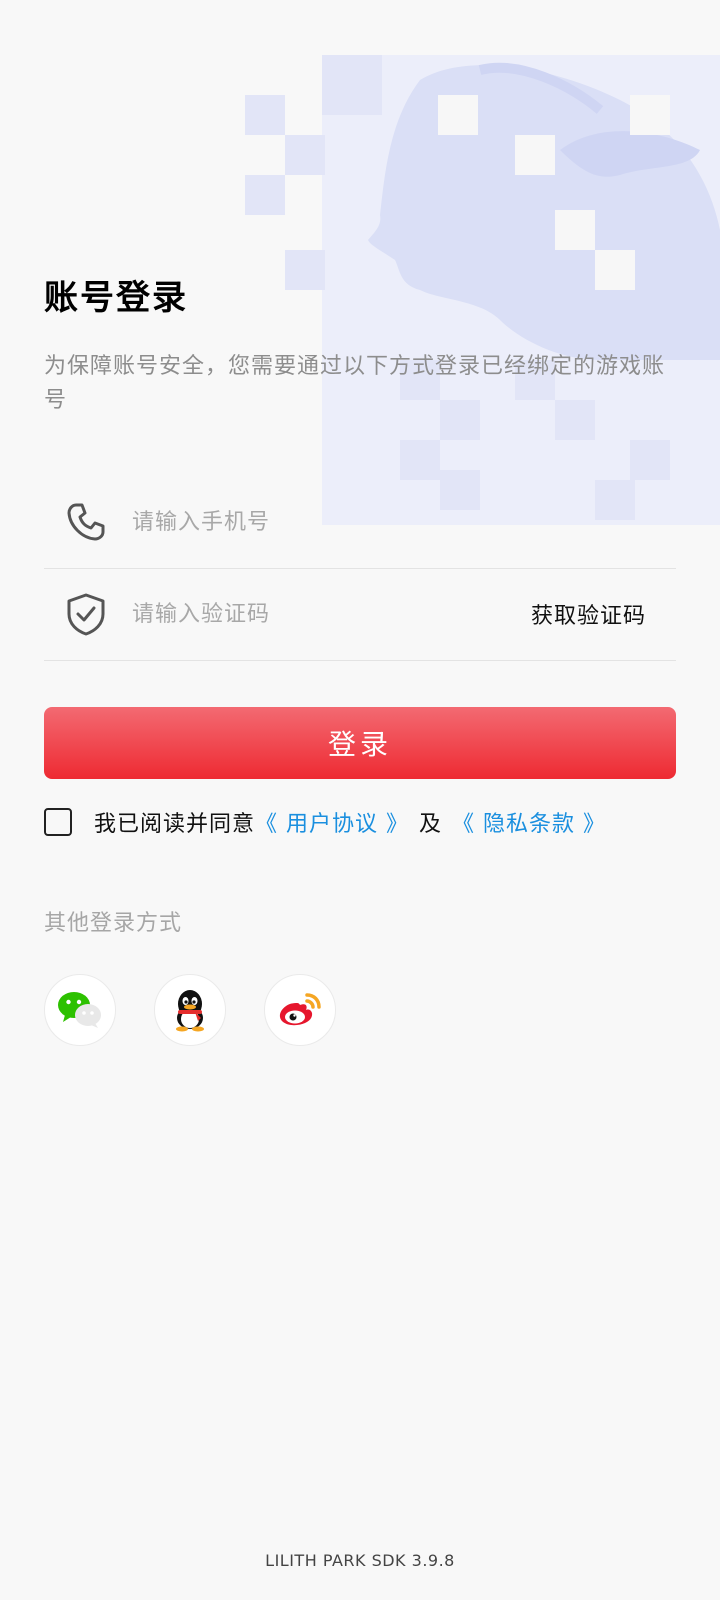 This screenshot has width=720, height=1600. Describe the element at coordinates (588, 614) in the screenshot. I see `get-code-button: 获取验证码` at that location.